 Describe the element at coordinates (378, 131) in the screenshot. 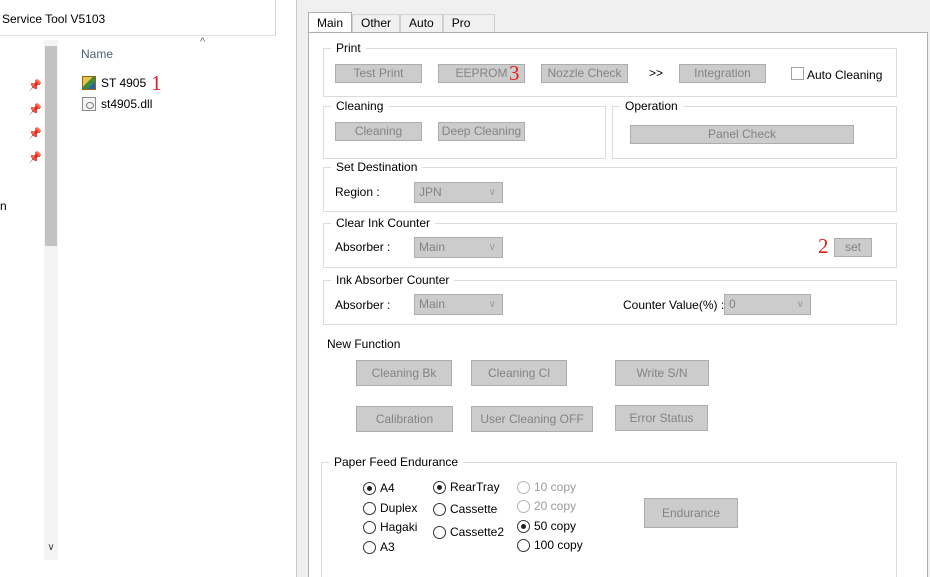

I see `cleaning-button: Cleaning` at that location.